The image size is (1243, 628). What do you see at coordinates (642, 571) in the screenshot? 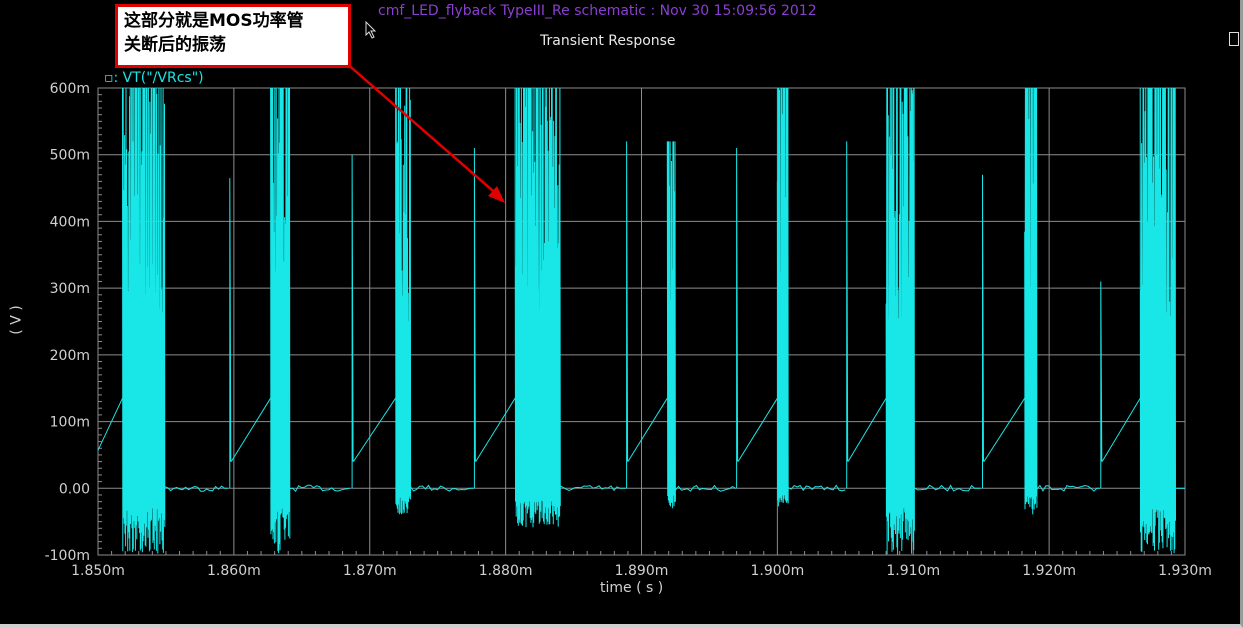
I see `x-tick-label: 1.890m` at bounding box center [642, 571].